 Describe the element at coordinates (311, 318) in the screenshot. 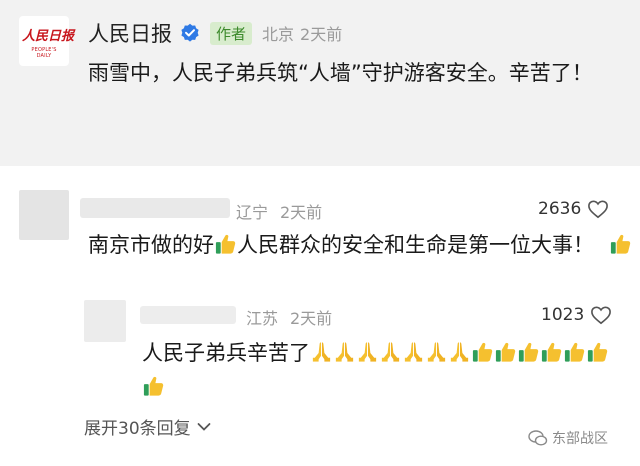

I see `reply-time: 2天前` at that location.